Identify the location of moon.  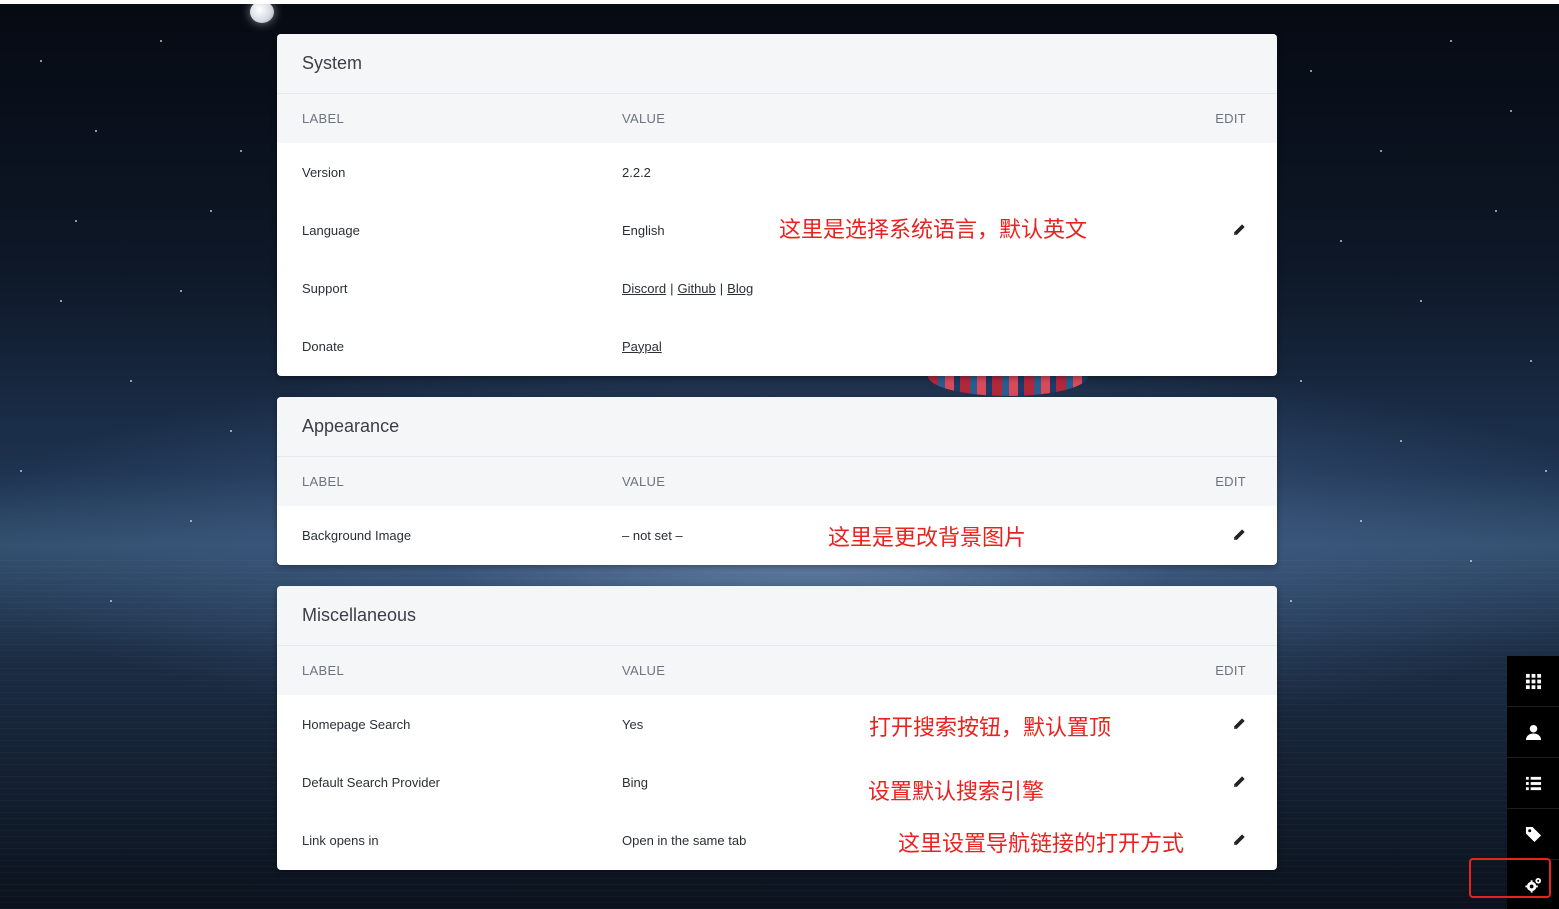
(262, 12).